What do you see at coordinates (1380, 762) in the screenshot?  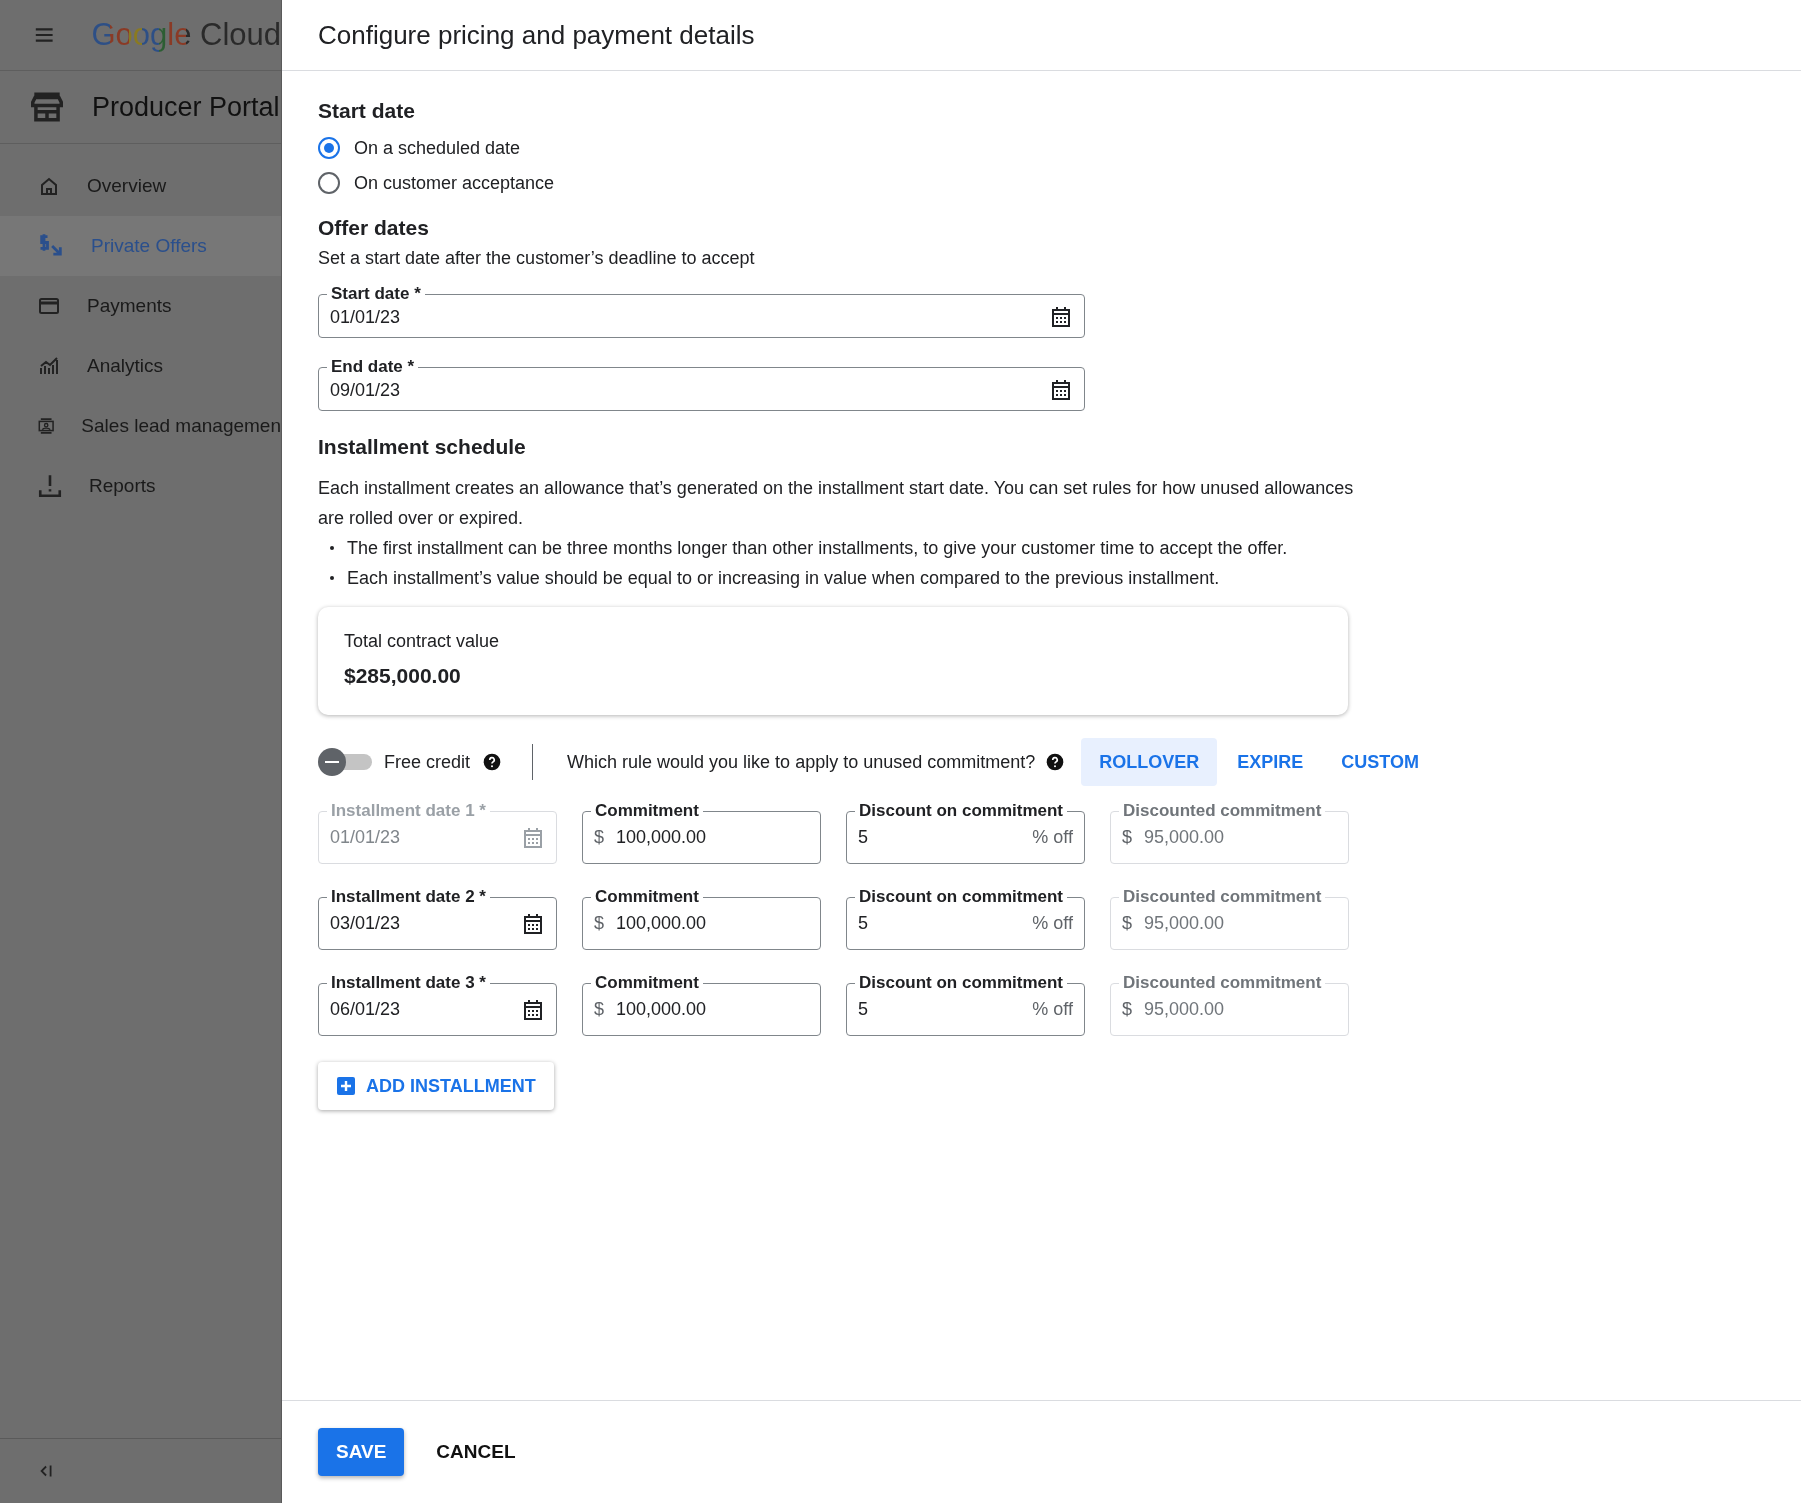 I see `rule-option-button: CUSTOM` at bounding box center [1380, 762].